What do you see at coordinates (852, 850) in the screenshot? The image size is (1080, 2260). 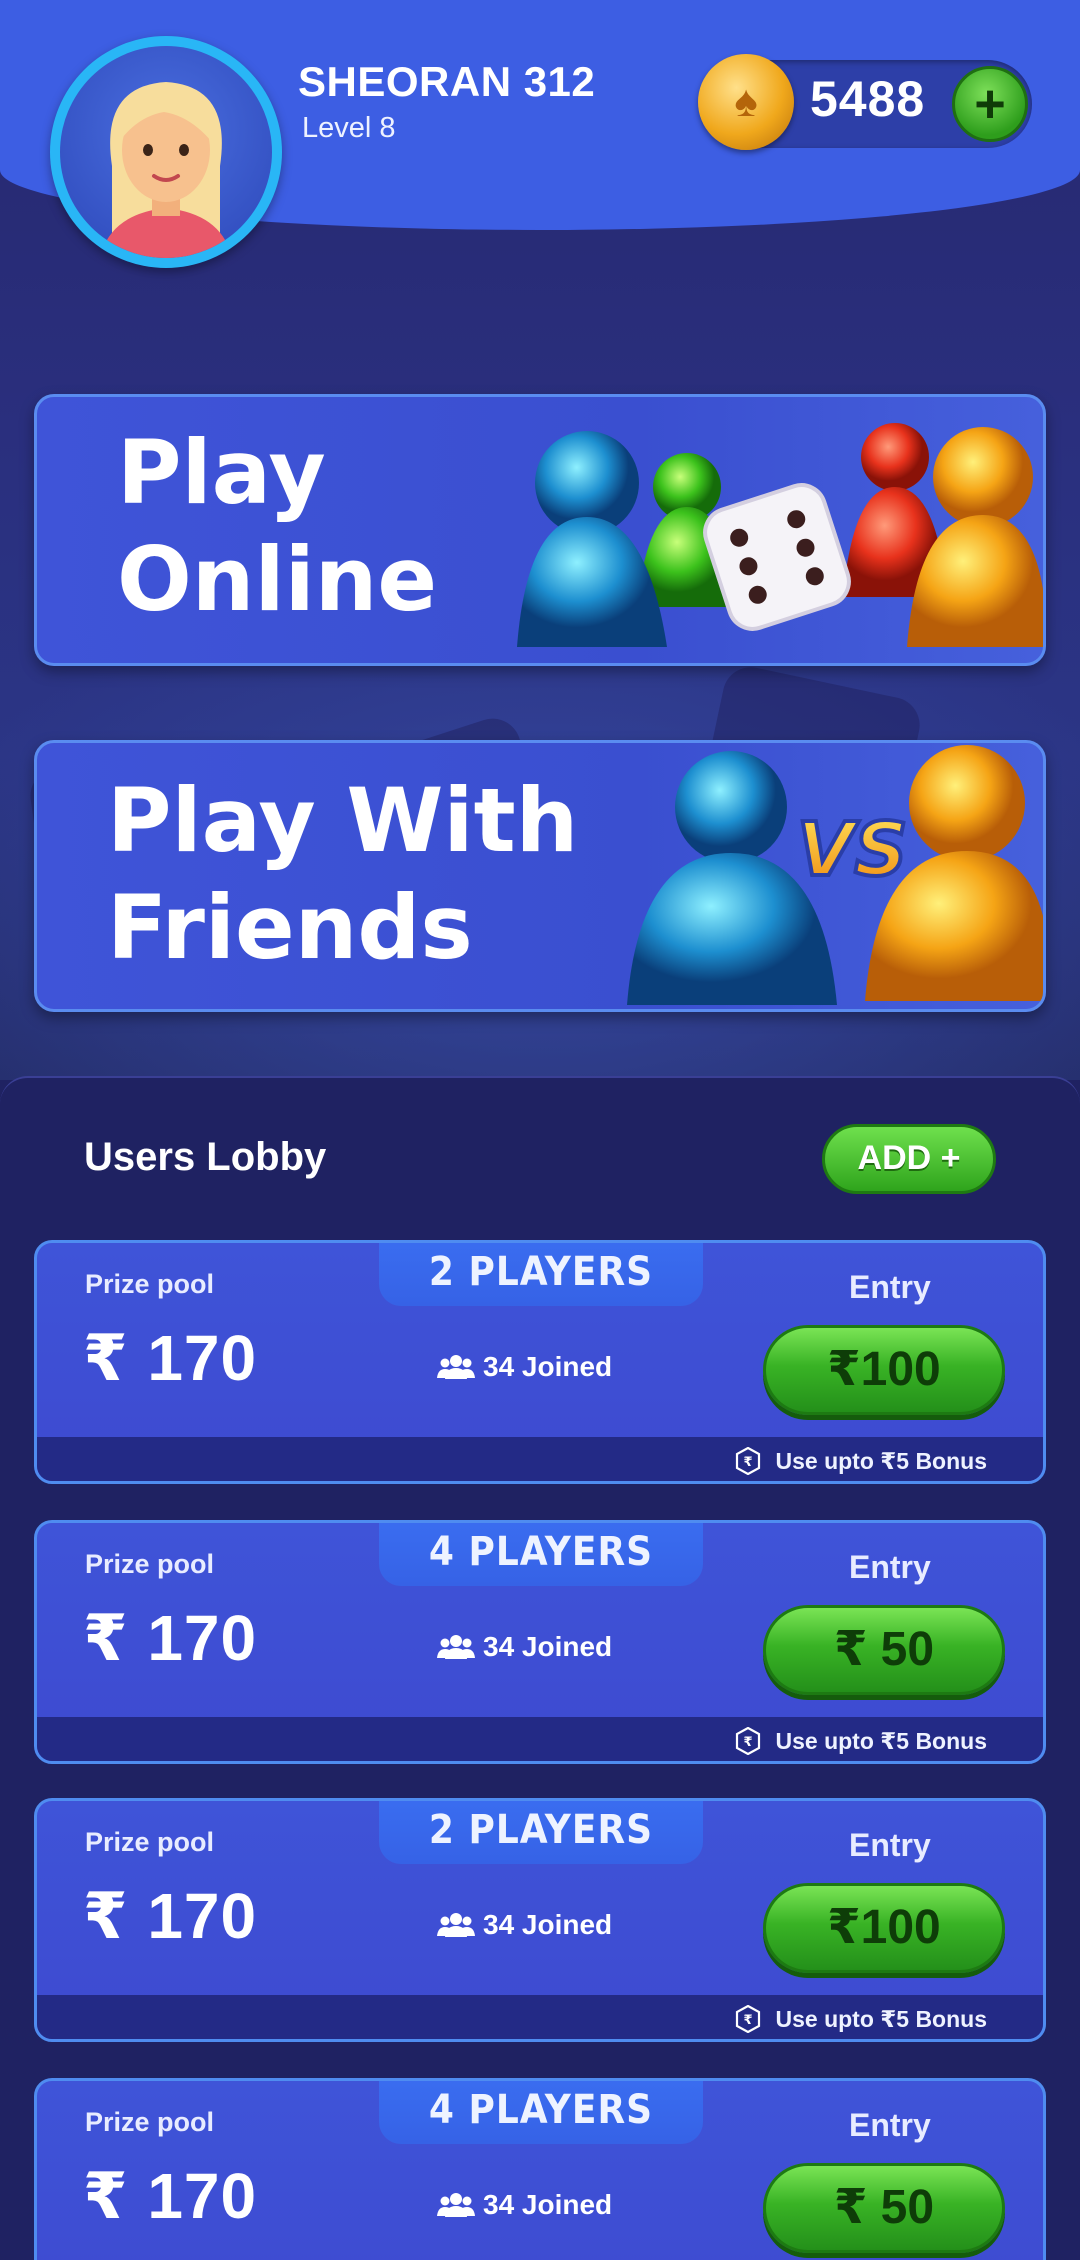 I see `vs-label: VS` at bounding box center [852, 850].